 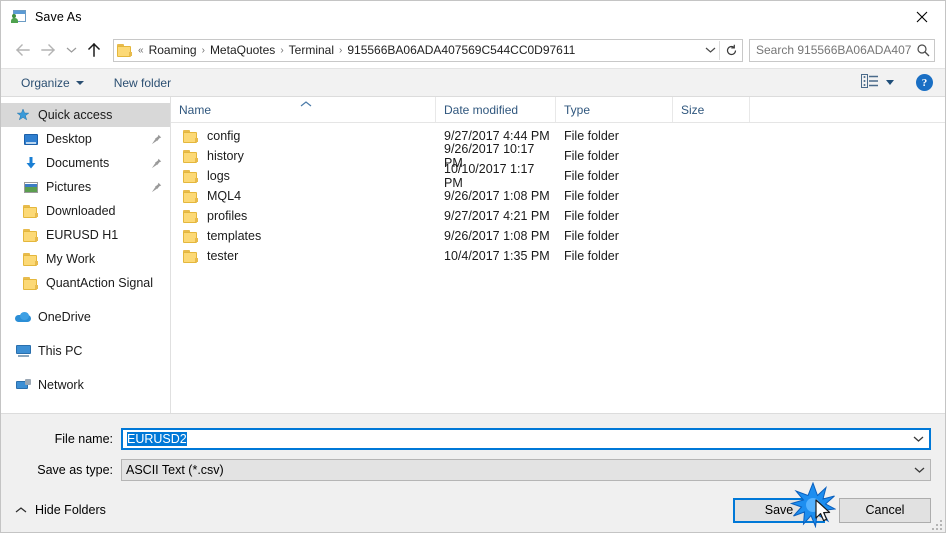 I want to click on sidebar-item-my-work: My Work, so click(x=85, y=259).